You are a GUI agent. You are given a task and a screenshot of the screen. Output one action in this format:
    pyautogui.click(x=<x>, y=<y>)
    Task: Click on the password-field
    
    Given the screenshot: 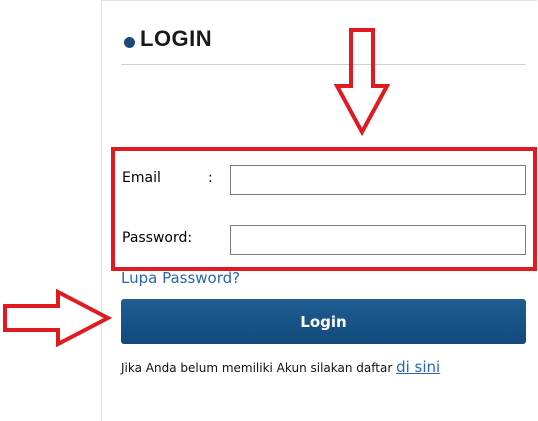 What is the action you would take?
    pyautogui.click(x=378, y=240)
    